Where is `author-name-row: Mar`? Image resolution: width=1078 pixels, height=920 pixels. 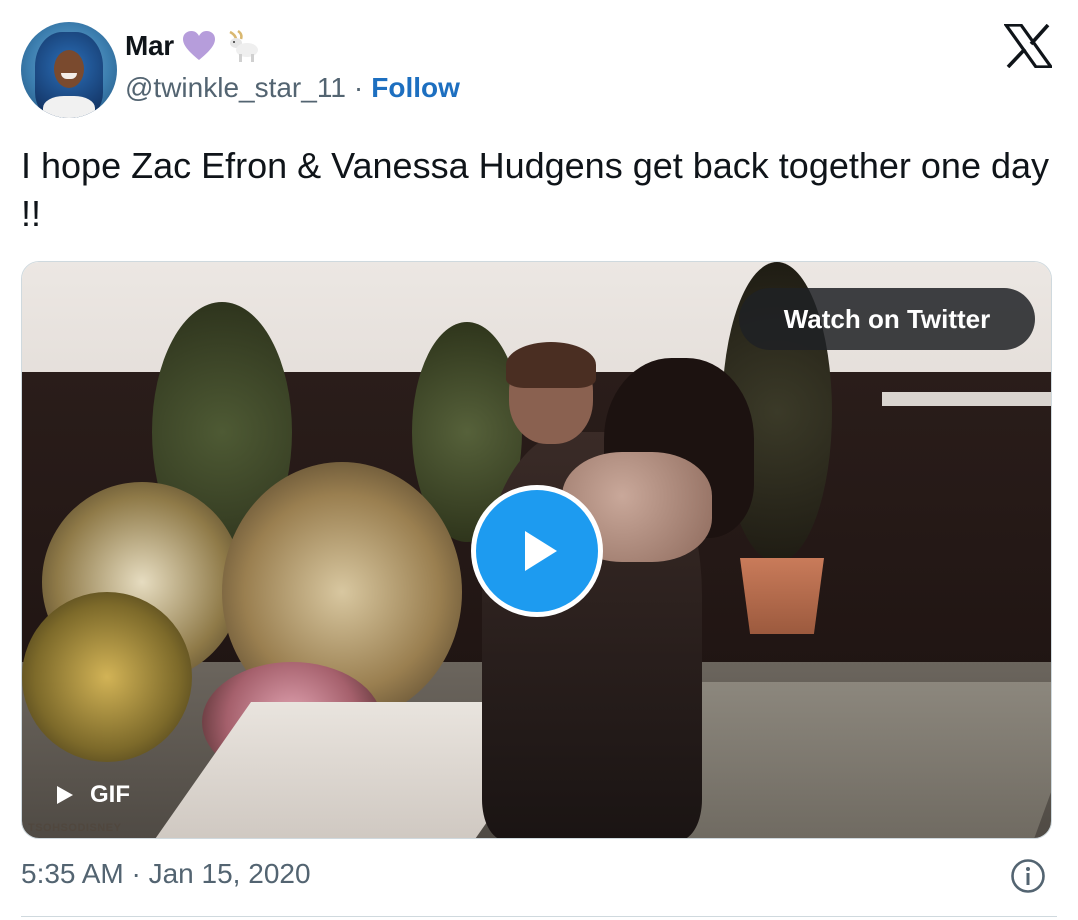
author-name-row: Mar is located at coordinates (192, 46).